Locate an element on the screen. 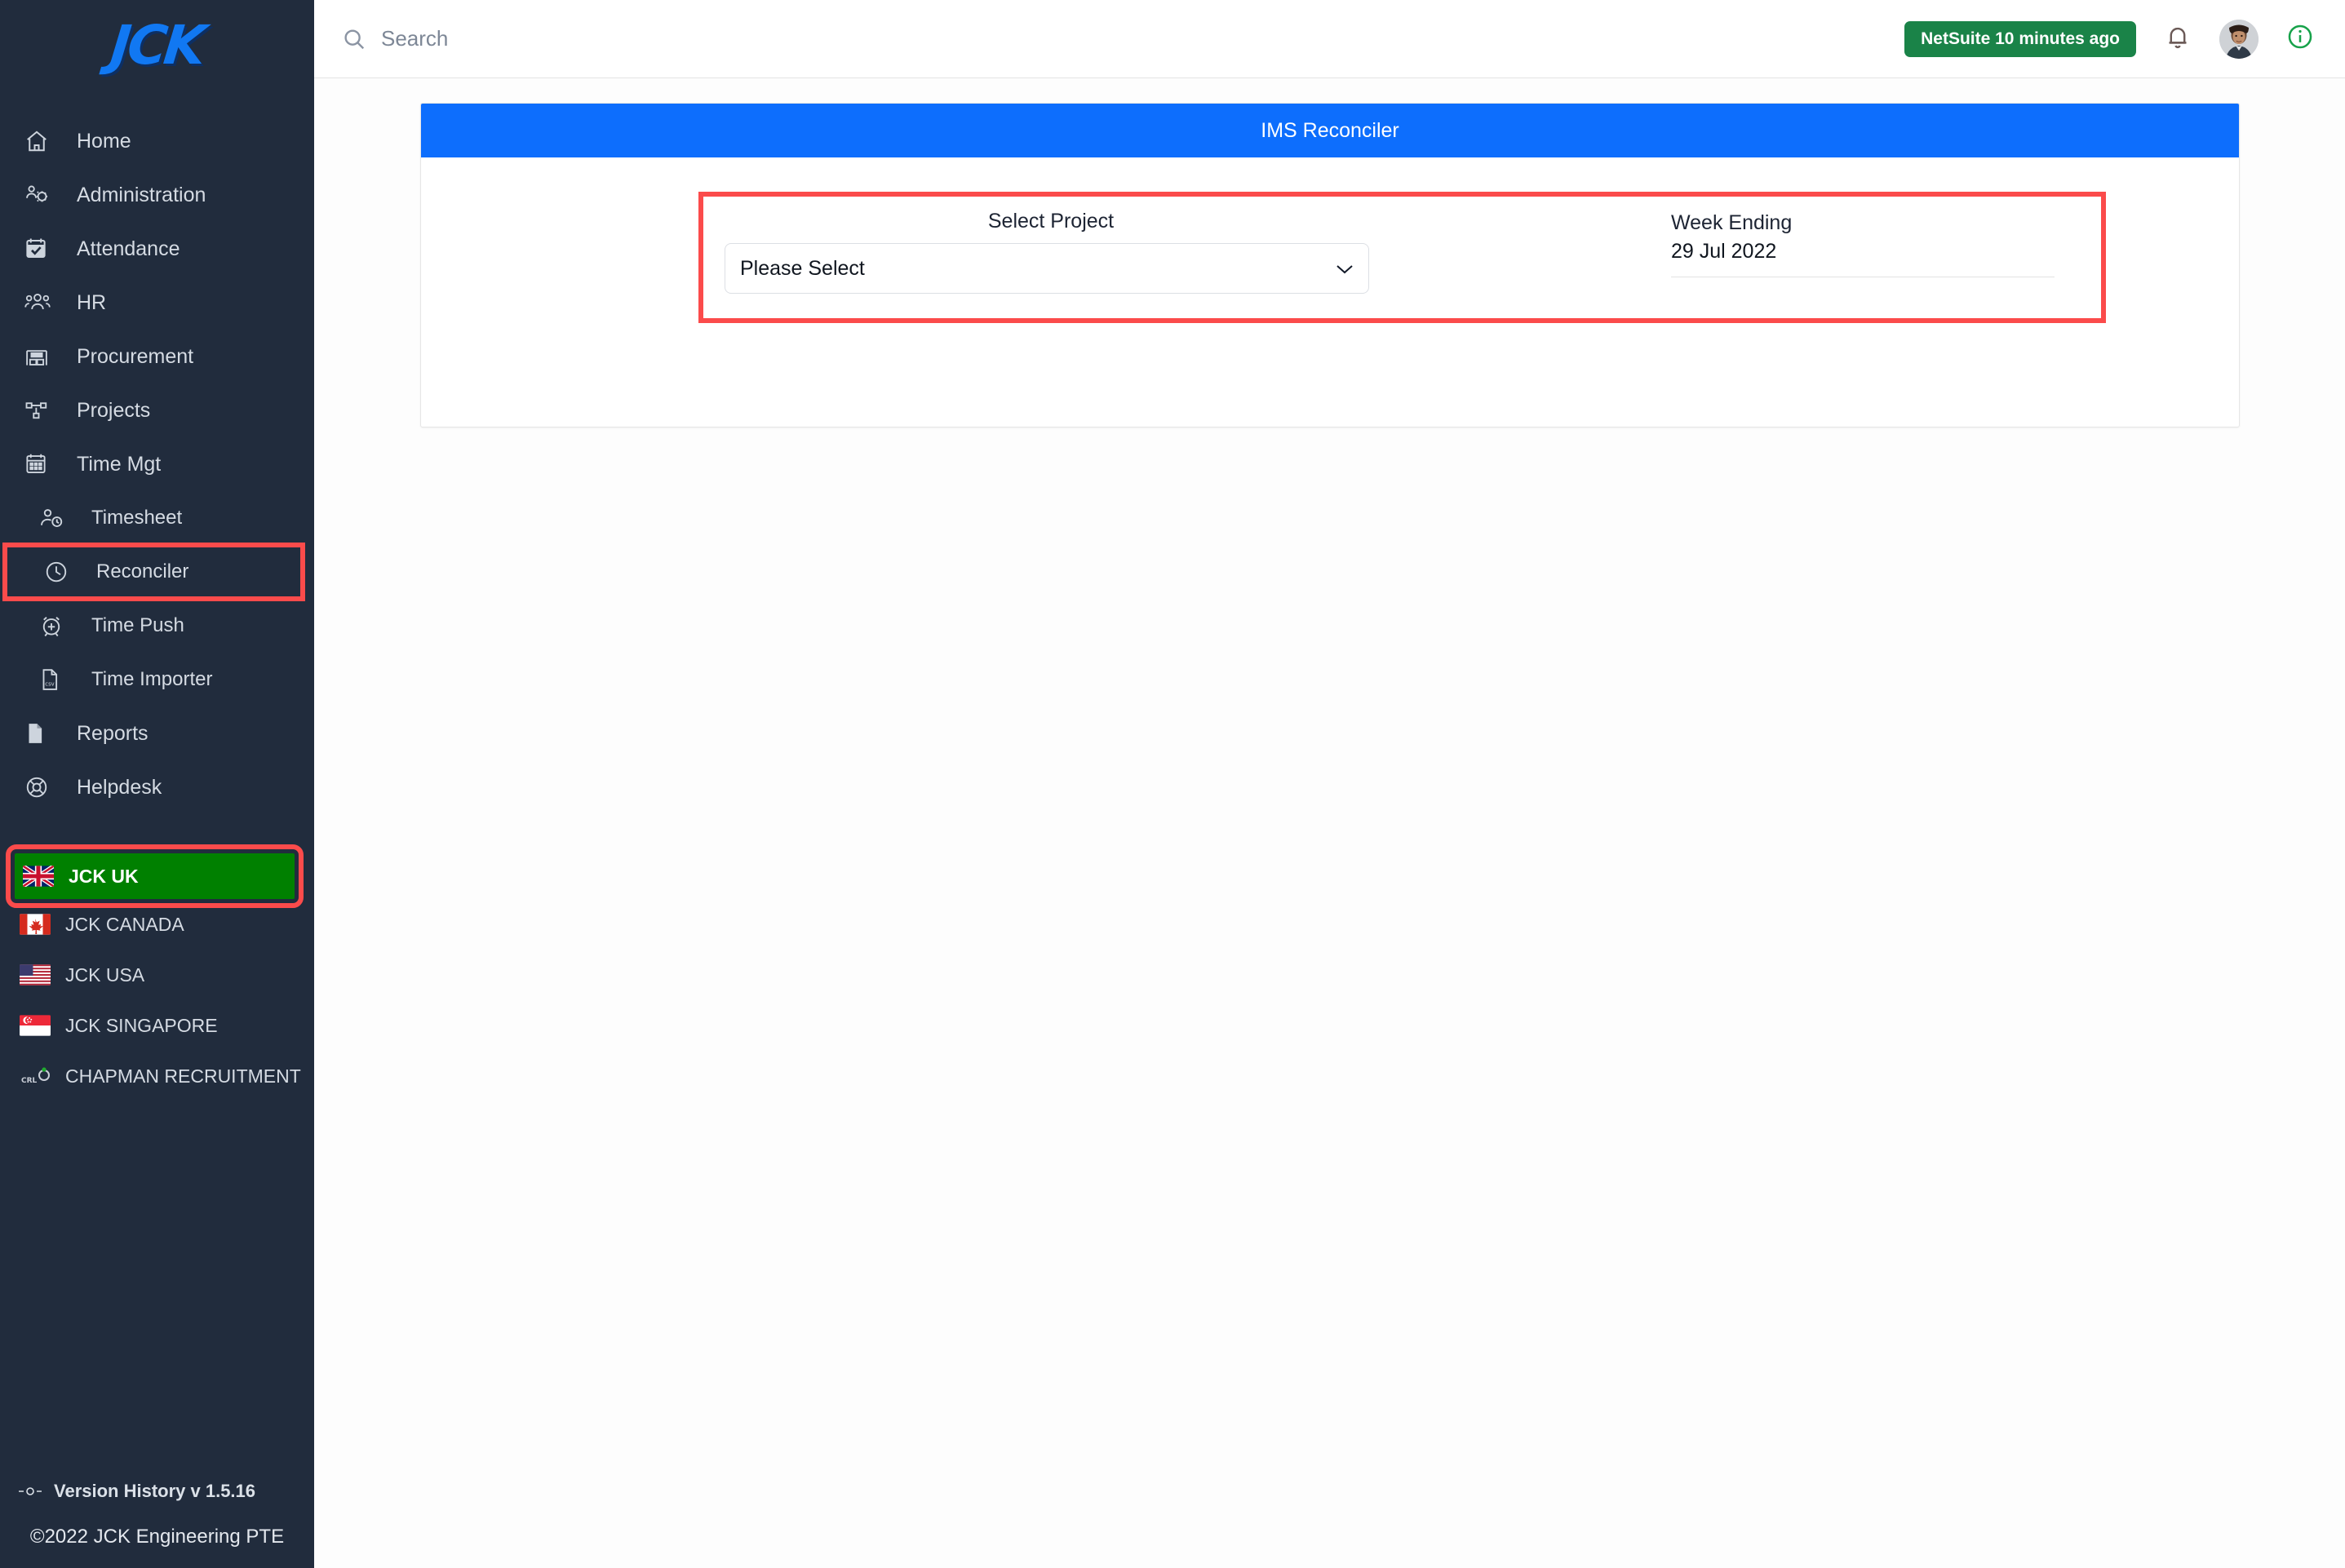 The width and height of the screenshot is (2345, 1568). crl-logo-icon: CRL is located at coordinates (35, 1076).